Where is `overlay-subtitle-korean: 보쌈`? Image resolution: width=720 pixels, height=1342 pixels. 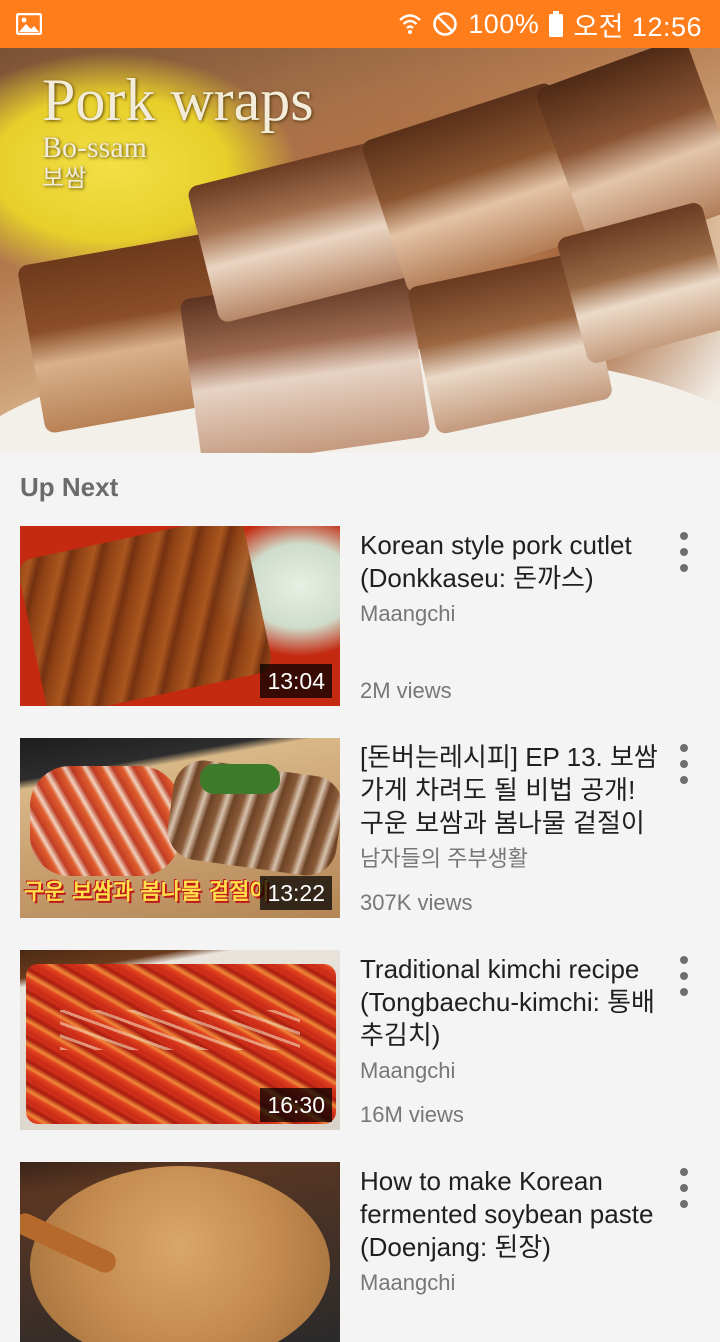 overlay-subtitle-korean: 보쌈 is located at coordinates (64, 178).